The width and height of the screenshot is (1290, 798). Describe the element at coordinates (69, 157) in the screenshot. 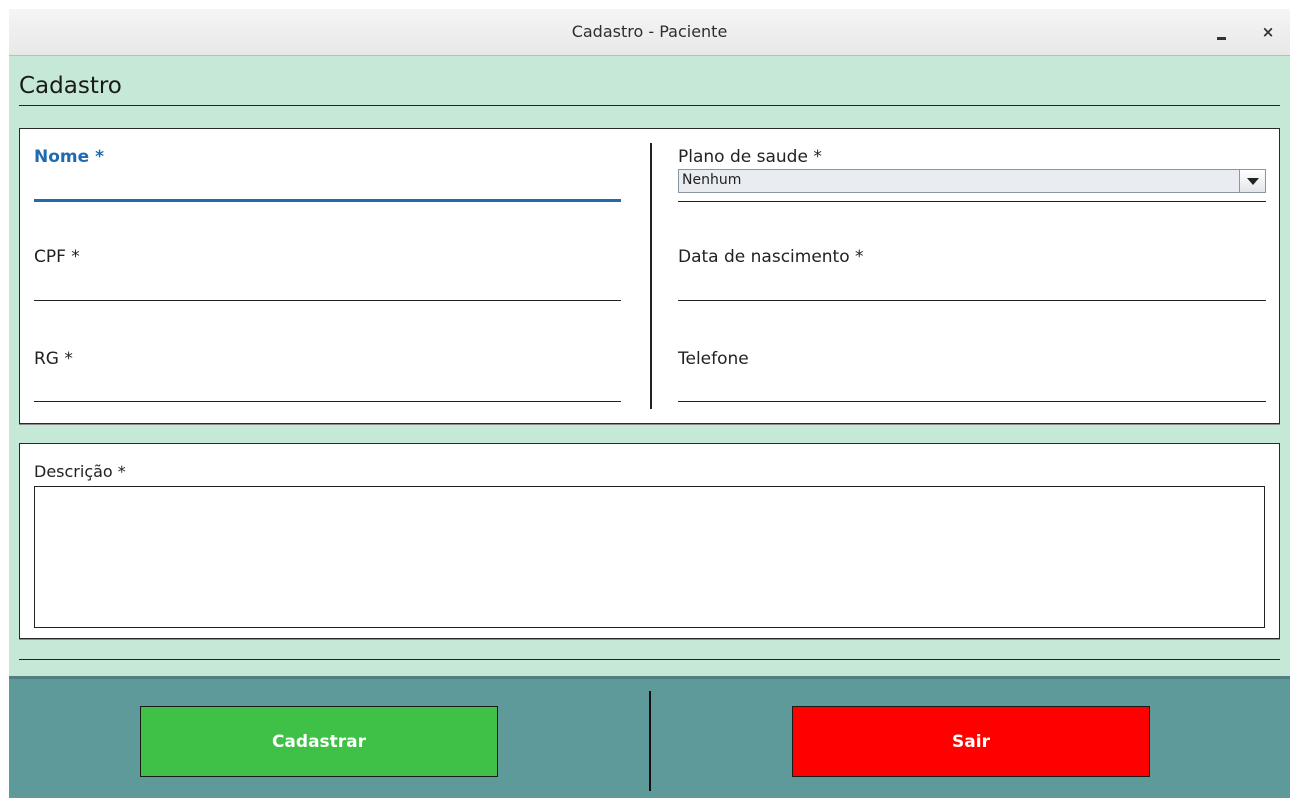

I see `nome-label: Nome *` at that location.